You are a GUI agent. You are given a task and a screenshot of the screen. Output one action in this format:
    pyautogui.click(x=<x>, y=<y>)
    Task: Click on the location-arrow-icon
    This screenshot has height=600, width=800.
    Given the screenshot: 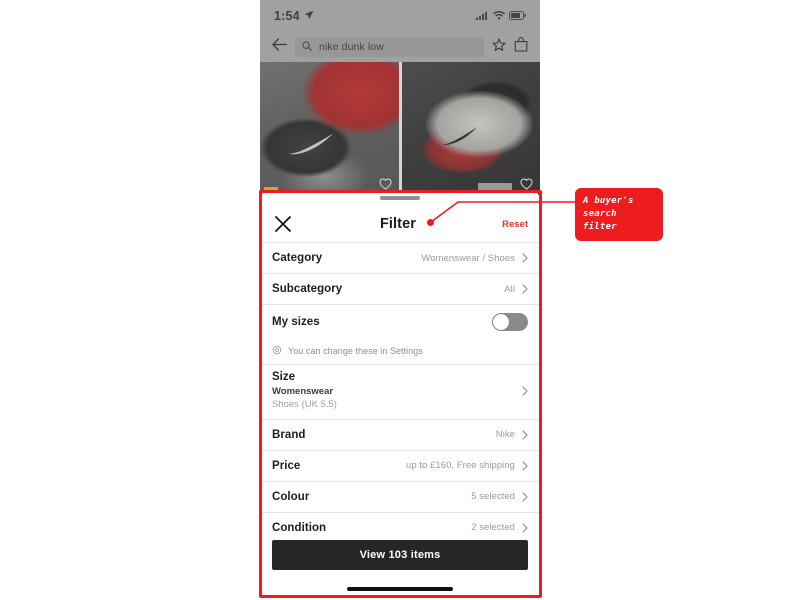 What is the action you would take?
    pyautogui.click(x=309, y=16)
    